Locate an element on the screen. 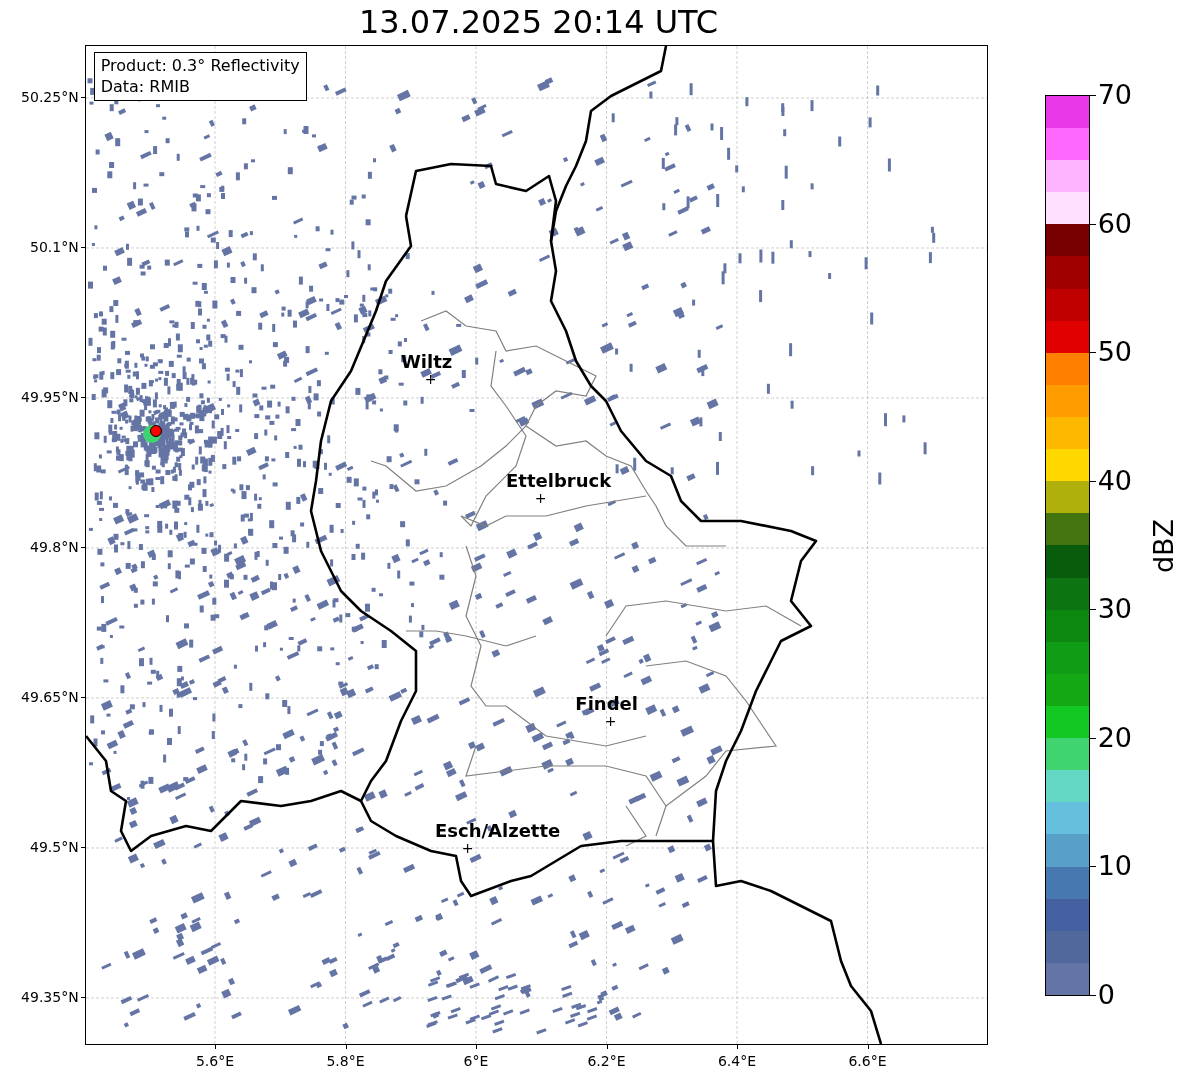  axis-tick-label: 49.8°N is located at coordinates (54, 547).